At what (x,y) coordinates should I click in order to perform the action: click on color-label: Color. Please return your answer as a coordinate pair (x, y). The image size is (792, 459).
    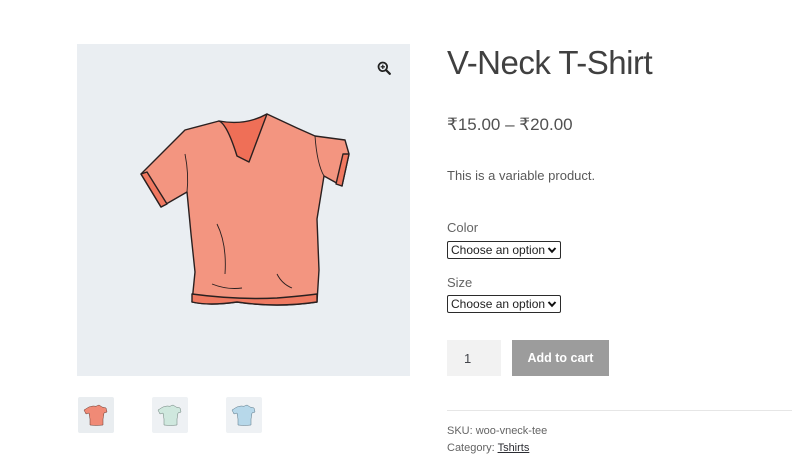
    Looking at the image, I should click on (463, 227).